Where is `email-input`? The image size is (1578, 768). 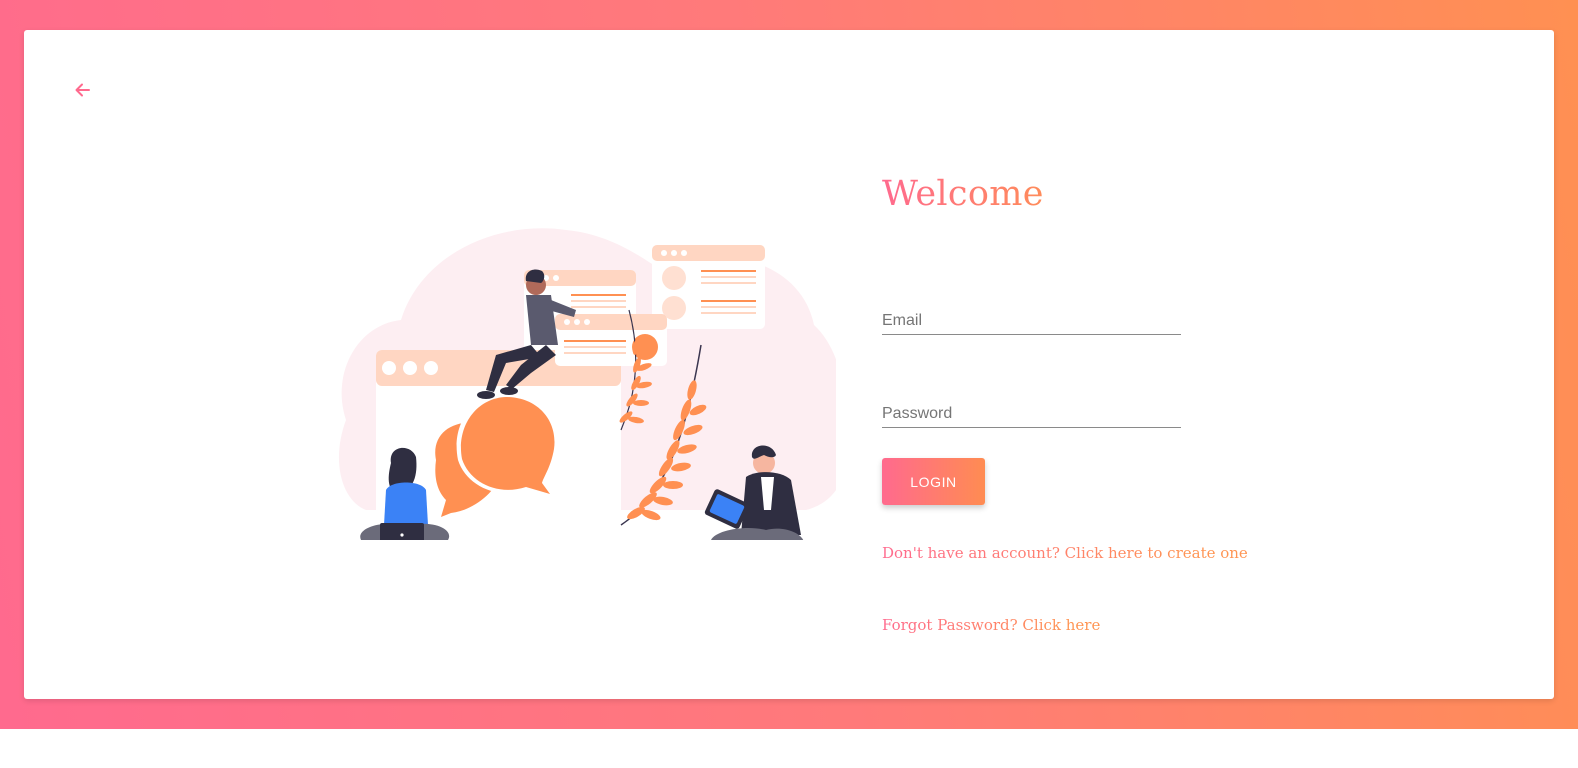
email-input is located at coordinates (1031, 321).